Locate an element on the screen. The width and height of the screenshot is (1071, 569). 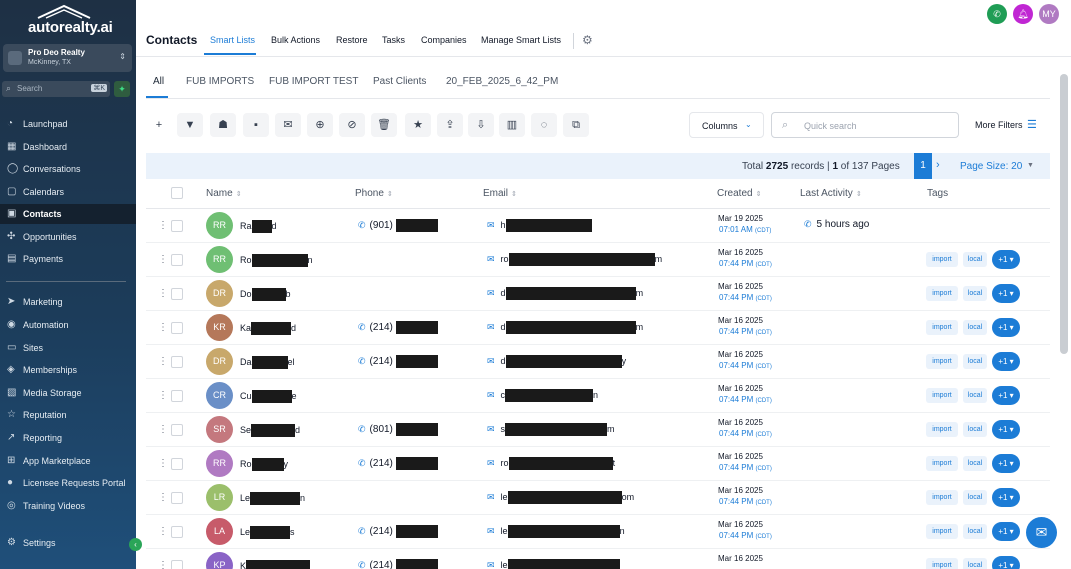
tab-manage-smart-lists: Manage Smart Lists is located at coordinates (521, 40).